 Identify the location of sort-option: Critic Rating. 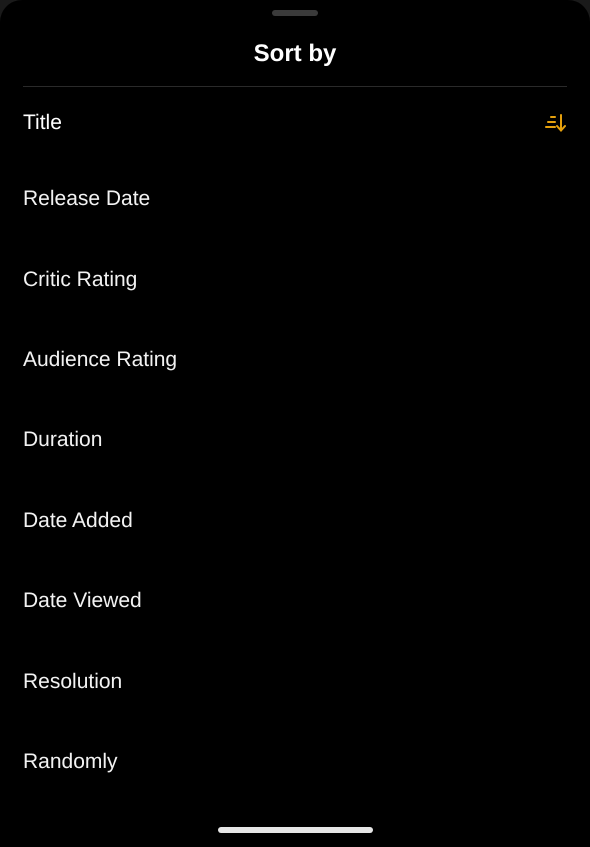
(80, 280).